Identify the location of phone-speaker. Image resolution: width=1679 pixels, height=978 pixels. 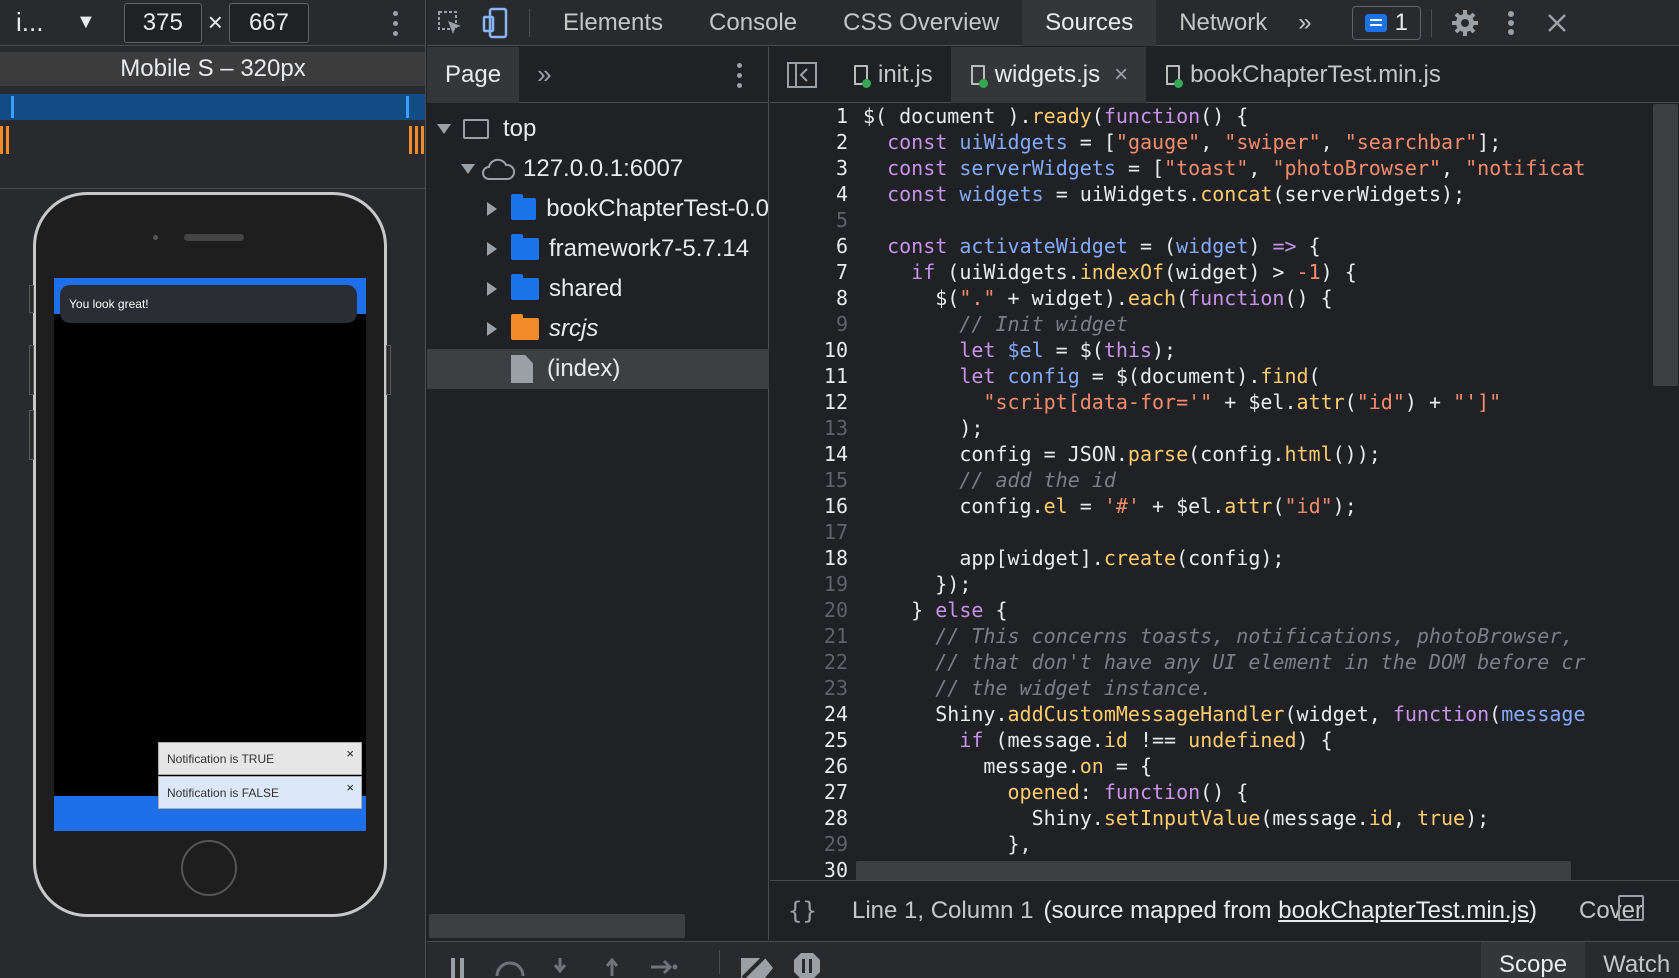
(214, 237).